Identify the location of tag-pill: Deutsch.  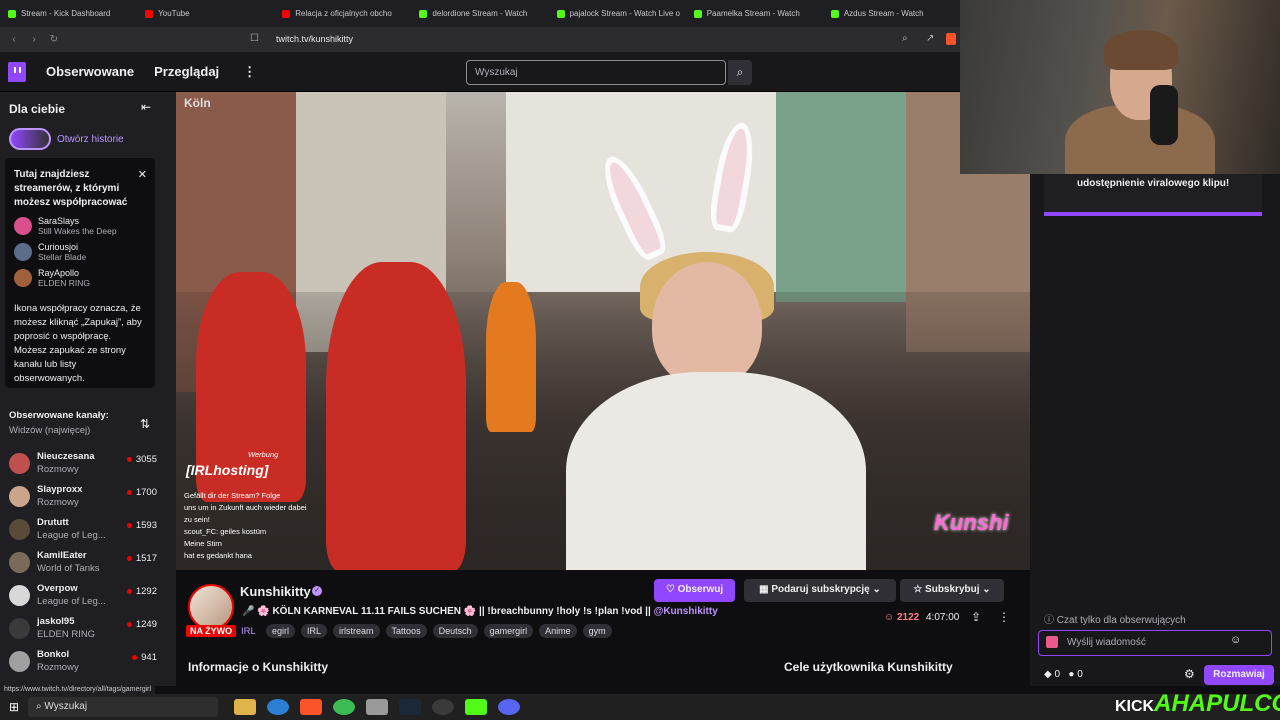
(455, 631).